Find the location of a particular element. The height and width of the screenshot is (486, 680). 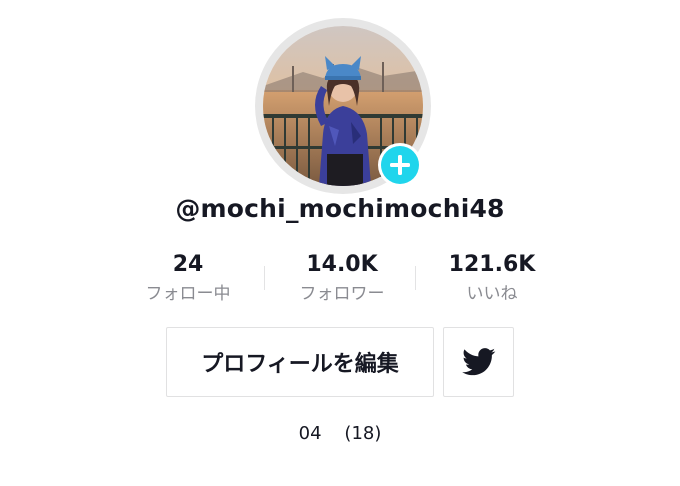

likes-stat: 121.6K いいね is located at coordinates (492, 278).